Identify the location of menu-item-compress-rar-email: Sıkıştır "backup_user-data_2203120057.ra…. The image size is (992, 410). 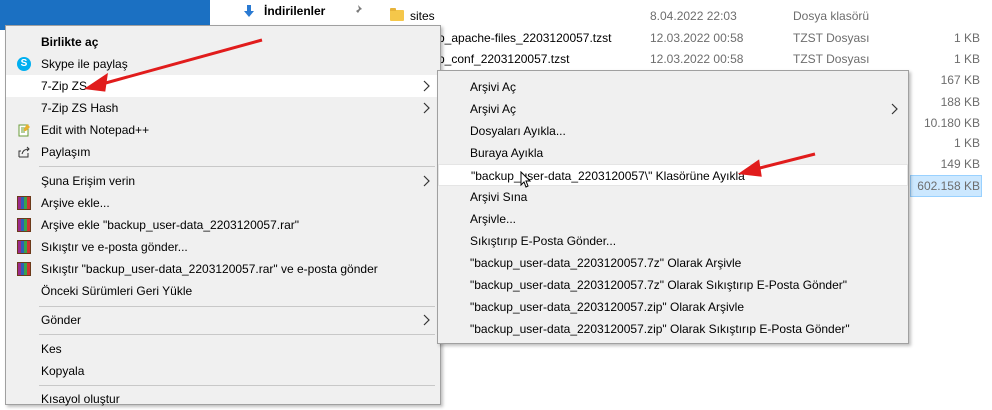
(223, 269).